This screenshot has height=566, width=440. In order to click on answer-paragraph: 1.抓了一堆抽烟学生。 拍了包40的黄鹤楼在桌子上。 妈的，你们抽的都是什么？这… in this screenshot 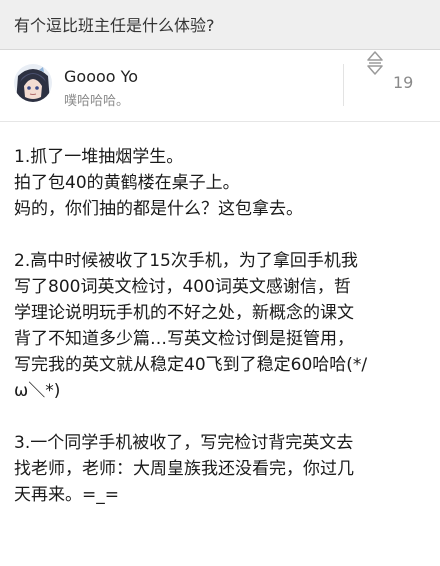, I will do `click(158, 183)`.